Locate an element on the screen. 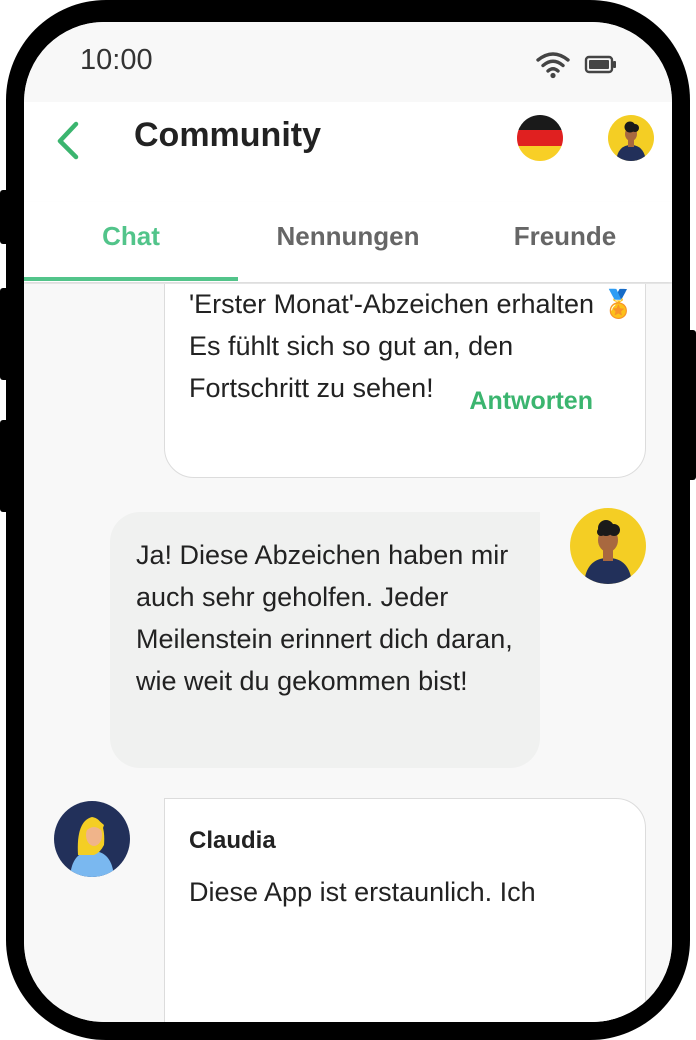  message-text: Diese App ist erstaunlich. Ich is located at coordinates (362, 892).